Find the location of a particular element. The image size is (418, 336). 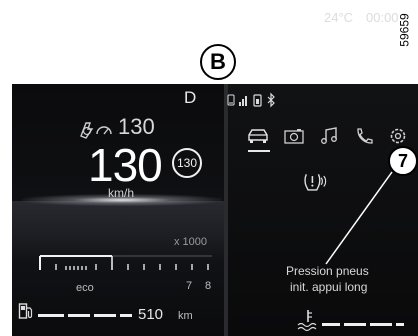

speed-unit: km/h is located at coordinates (121, 193).